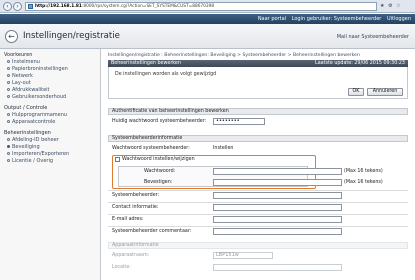  Describe the element at coordinates (128, 219) in the screenshot. I see `email-label: E-mail adres:` at that location.